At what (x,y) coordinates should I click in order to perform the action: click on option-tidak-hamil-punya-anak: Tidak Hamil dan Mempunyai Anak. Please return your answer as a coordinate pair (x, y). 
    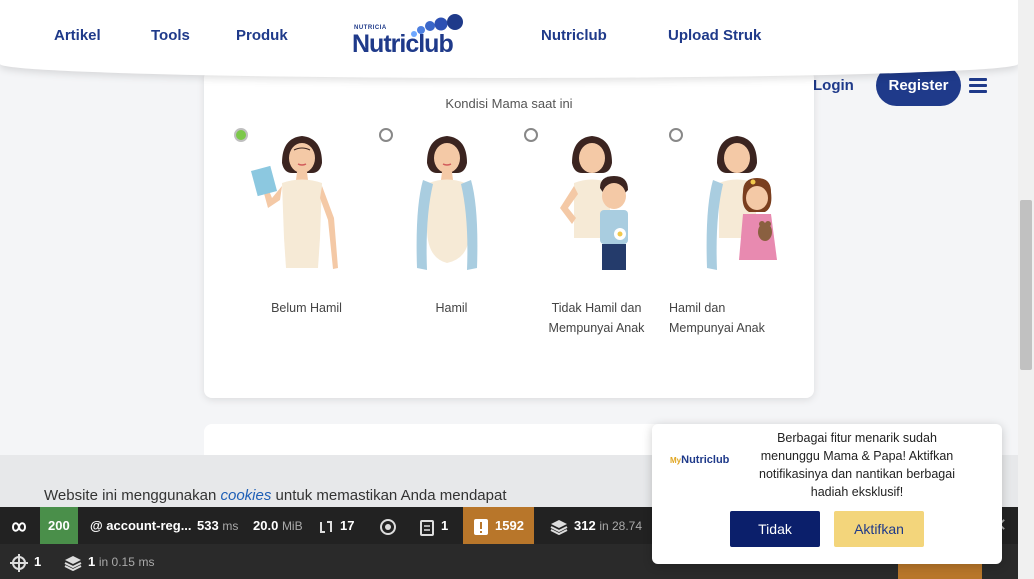
    Looking at the image, I should click on (594, 243).